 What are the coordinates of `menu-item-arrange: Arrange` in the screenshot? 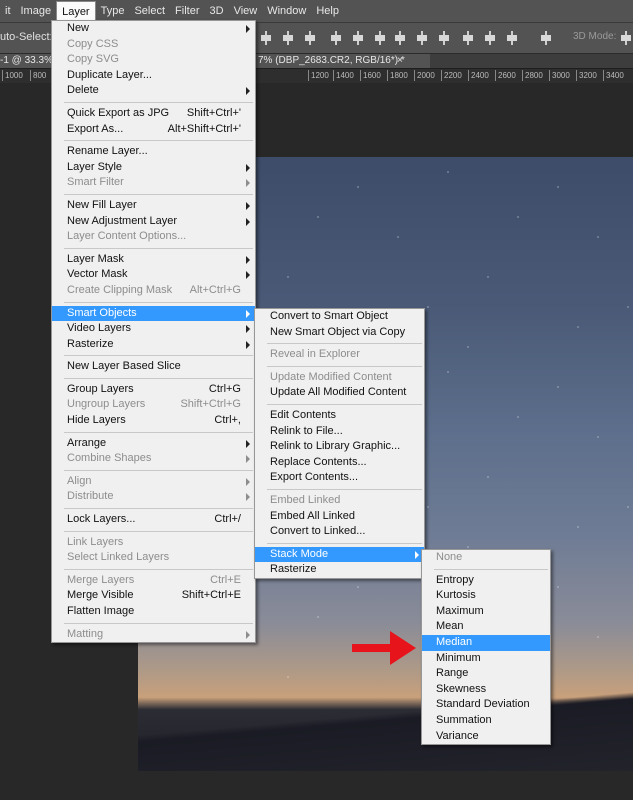 It's located at (153, 444).